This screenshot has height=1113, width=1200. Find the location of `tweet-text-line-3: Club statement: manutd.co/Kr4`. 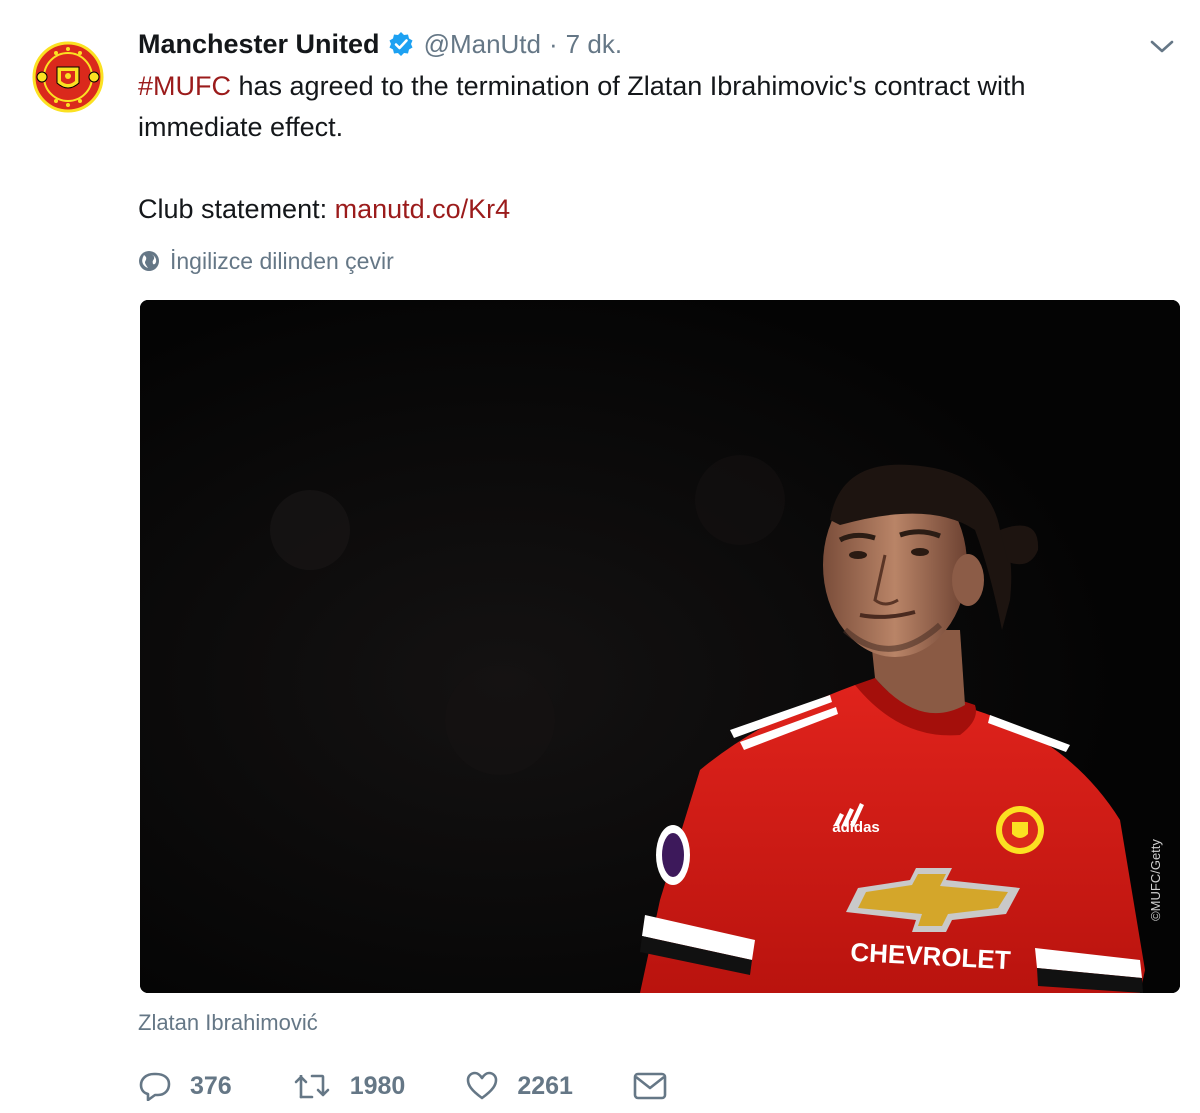

tweet-text-line-3: Club statement: manutd.co/Kr4 is located at coordinates (638, 209).